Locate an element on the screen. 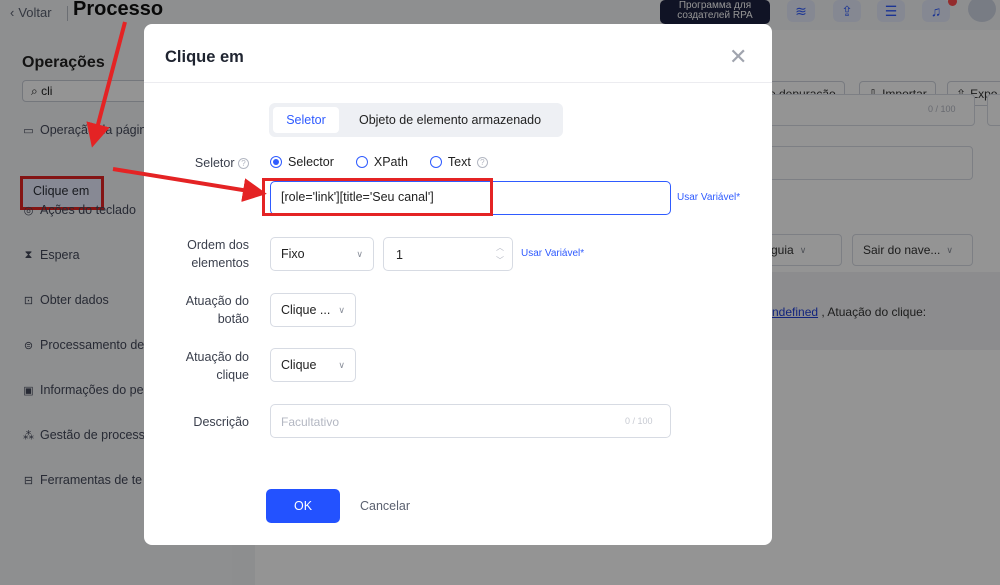 This screenshot has width=1000, height=585. arrow-to-click-item is located at coordinates (106, 84).